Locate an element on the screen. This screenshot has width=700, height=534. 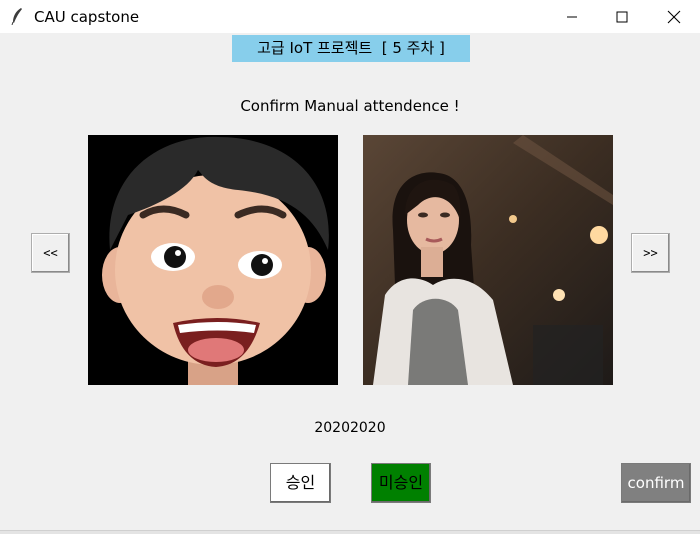
maximize-button is located at coordinates (622, 16).